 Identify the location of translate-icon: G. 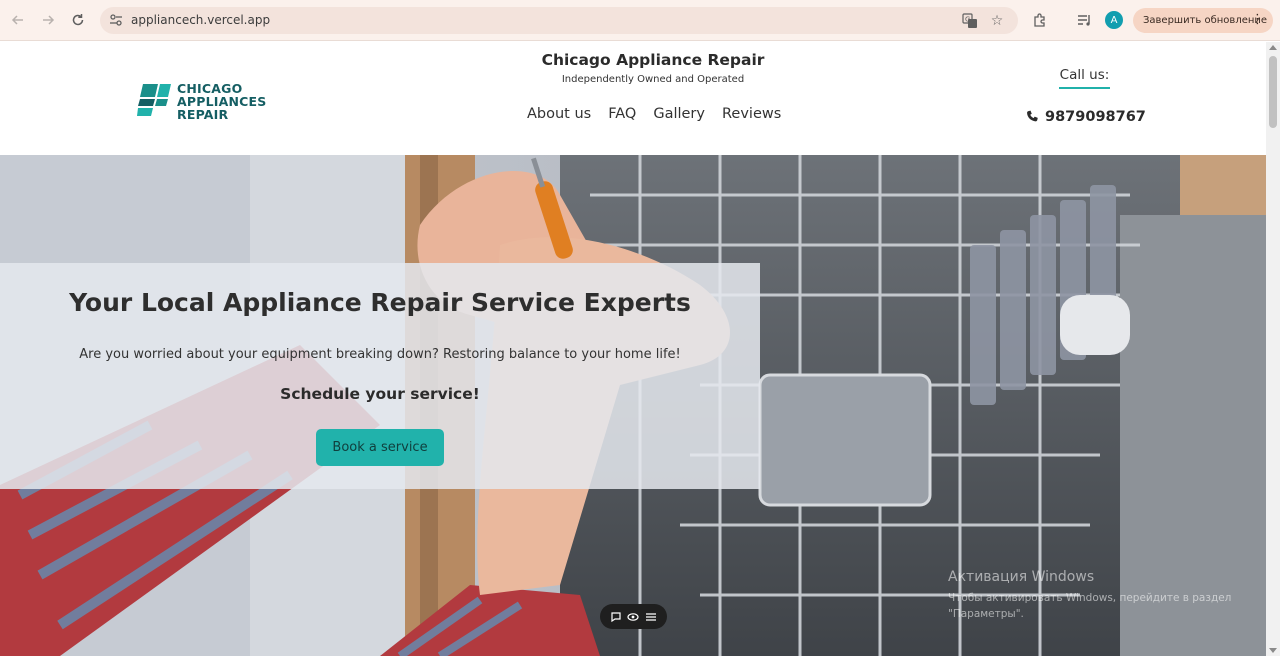
(970, 21).